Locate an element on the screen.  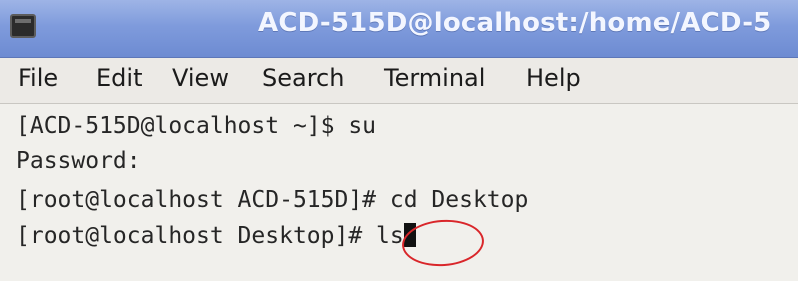
menu-search: Search is located at coordinates (303, 78).